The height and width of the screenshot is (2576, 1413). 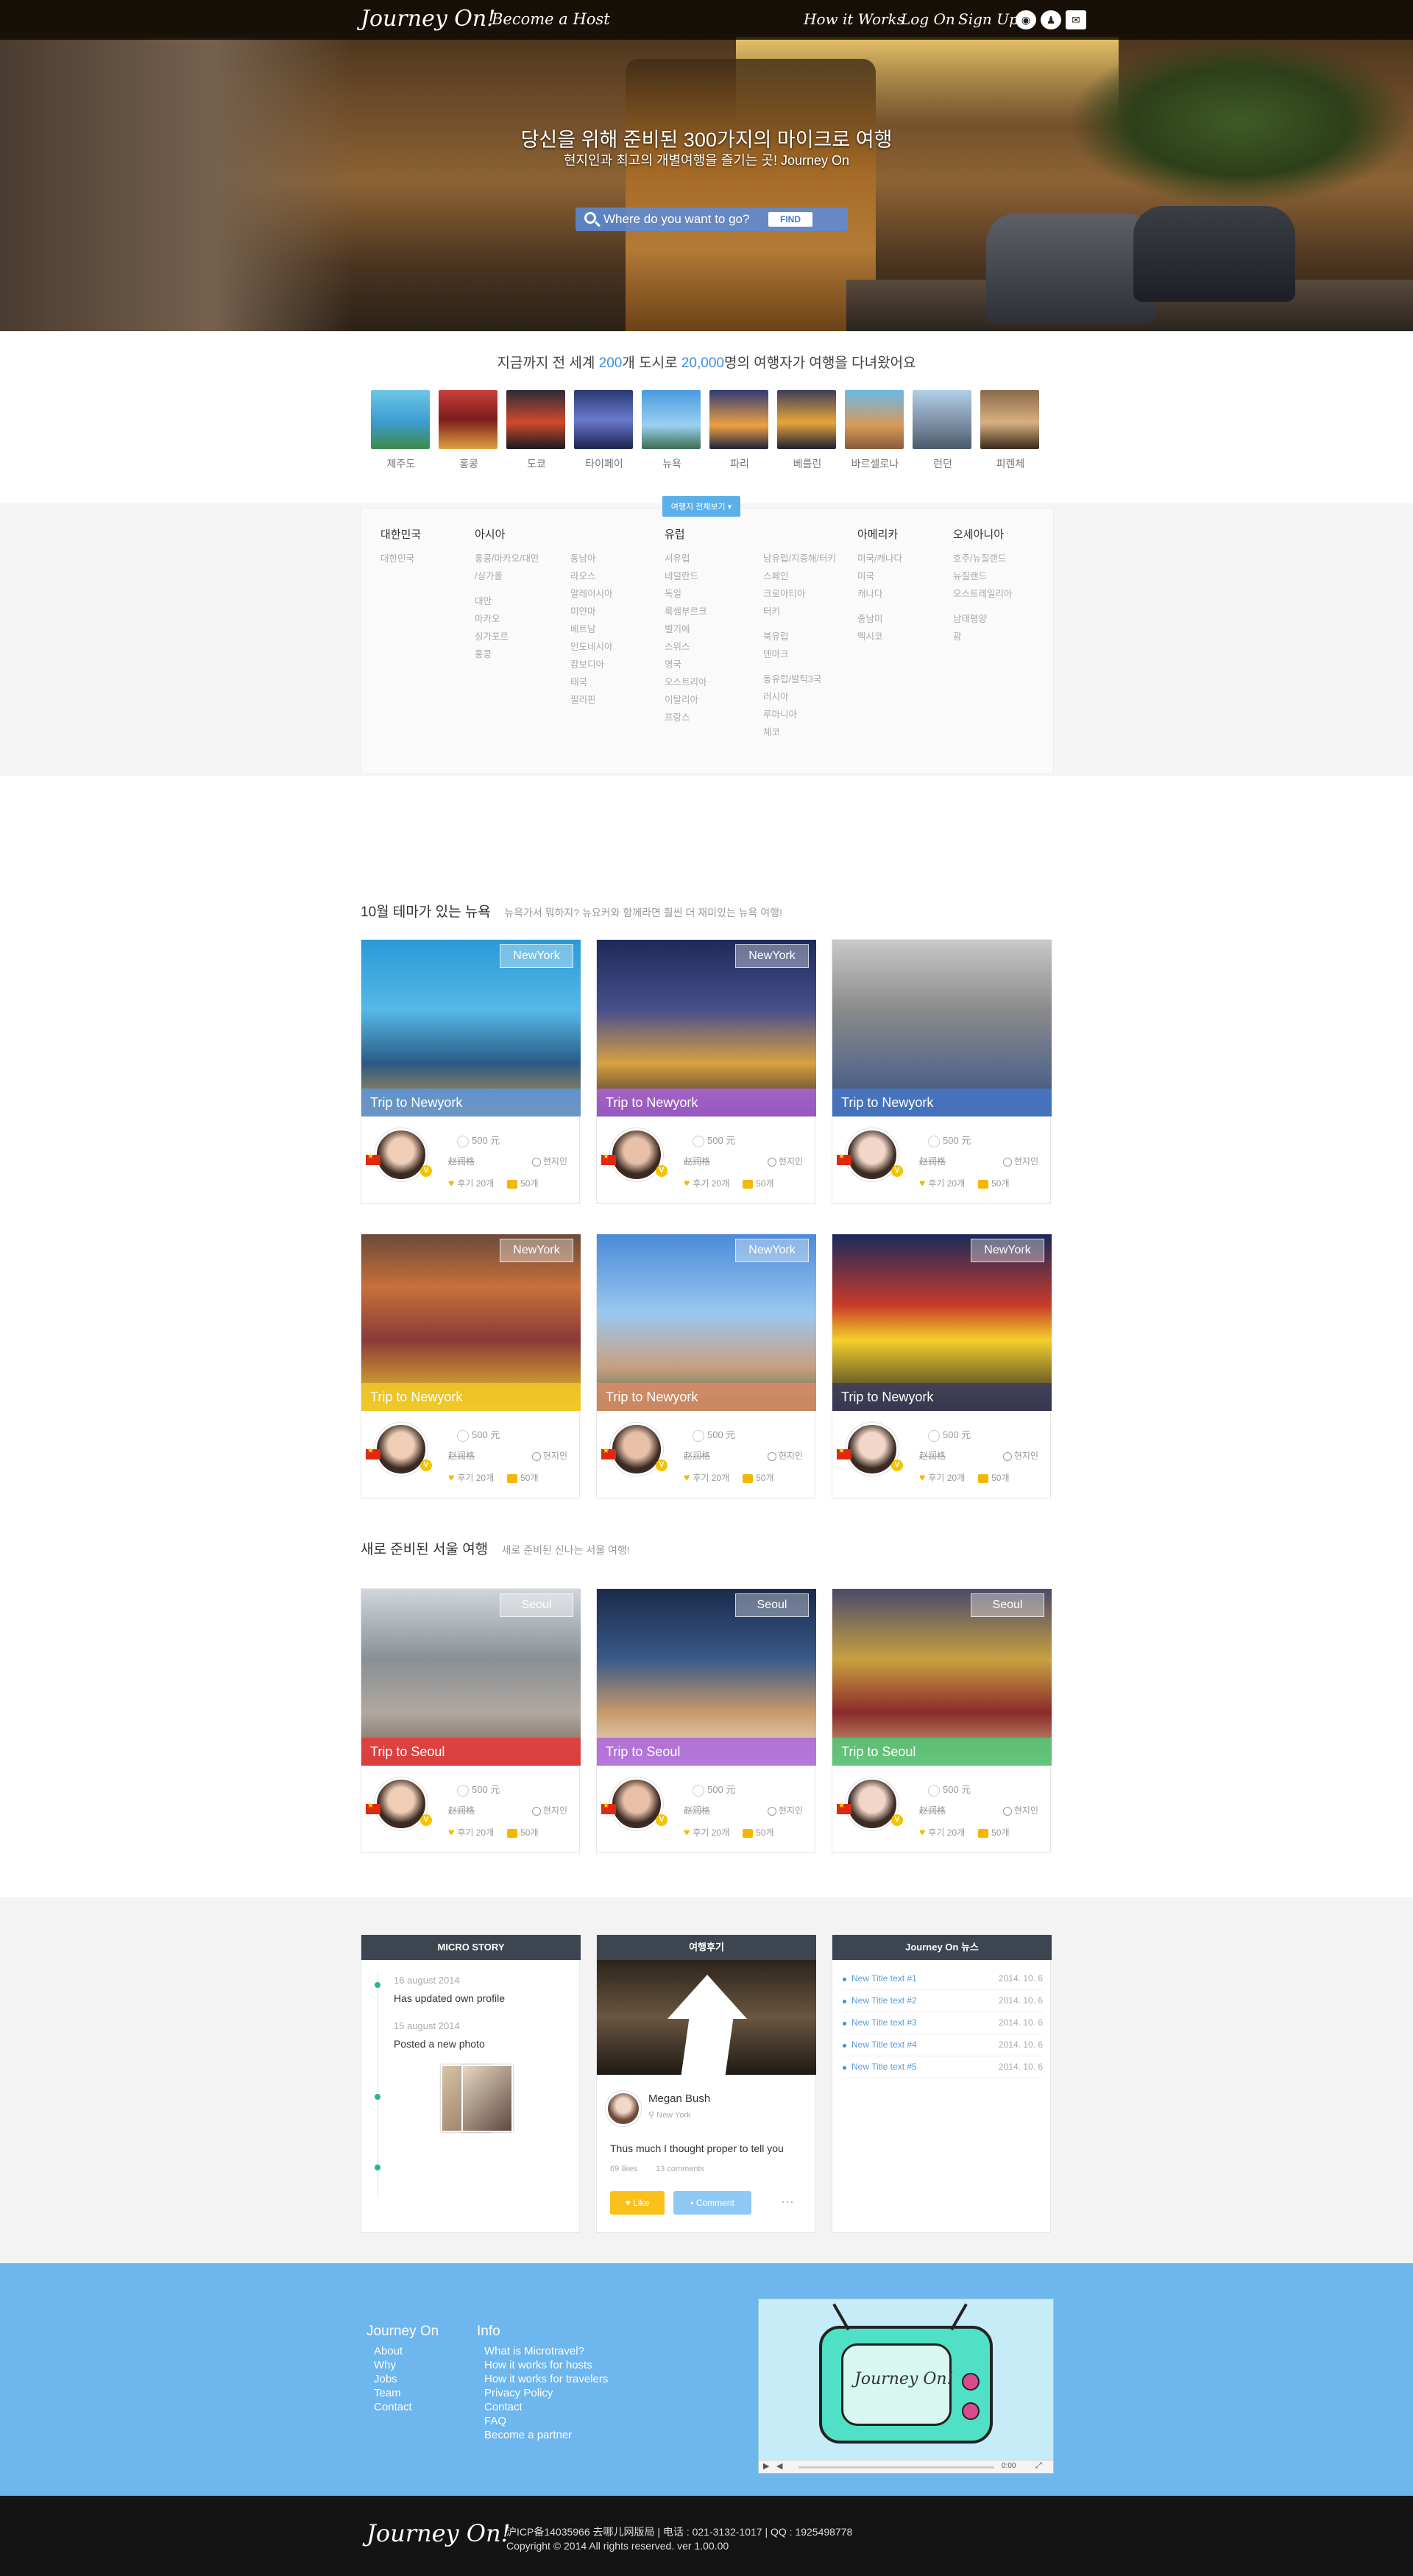 I want to click on news-title: New Title text #4, so click(x=880, y=2045).